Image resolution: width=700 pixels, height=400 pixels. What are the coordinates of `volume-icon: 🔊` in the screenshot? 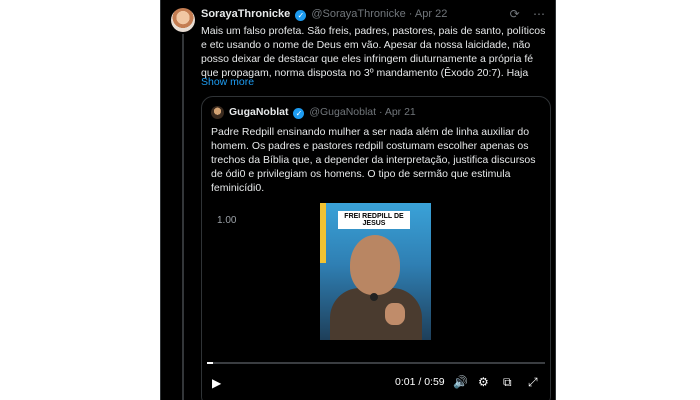 It's located at (460, 382).